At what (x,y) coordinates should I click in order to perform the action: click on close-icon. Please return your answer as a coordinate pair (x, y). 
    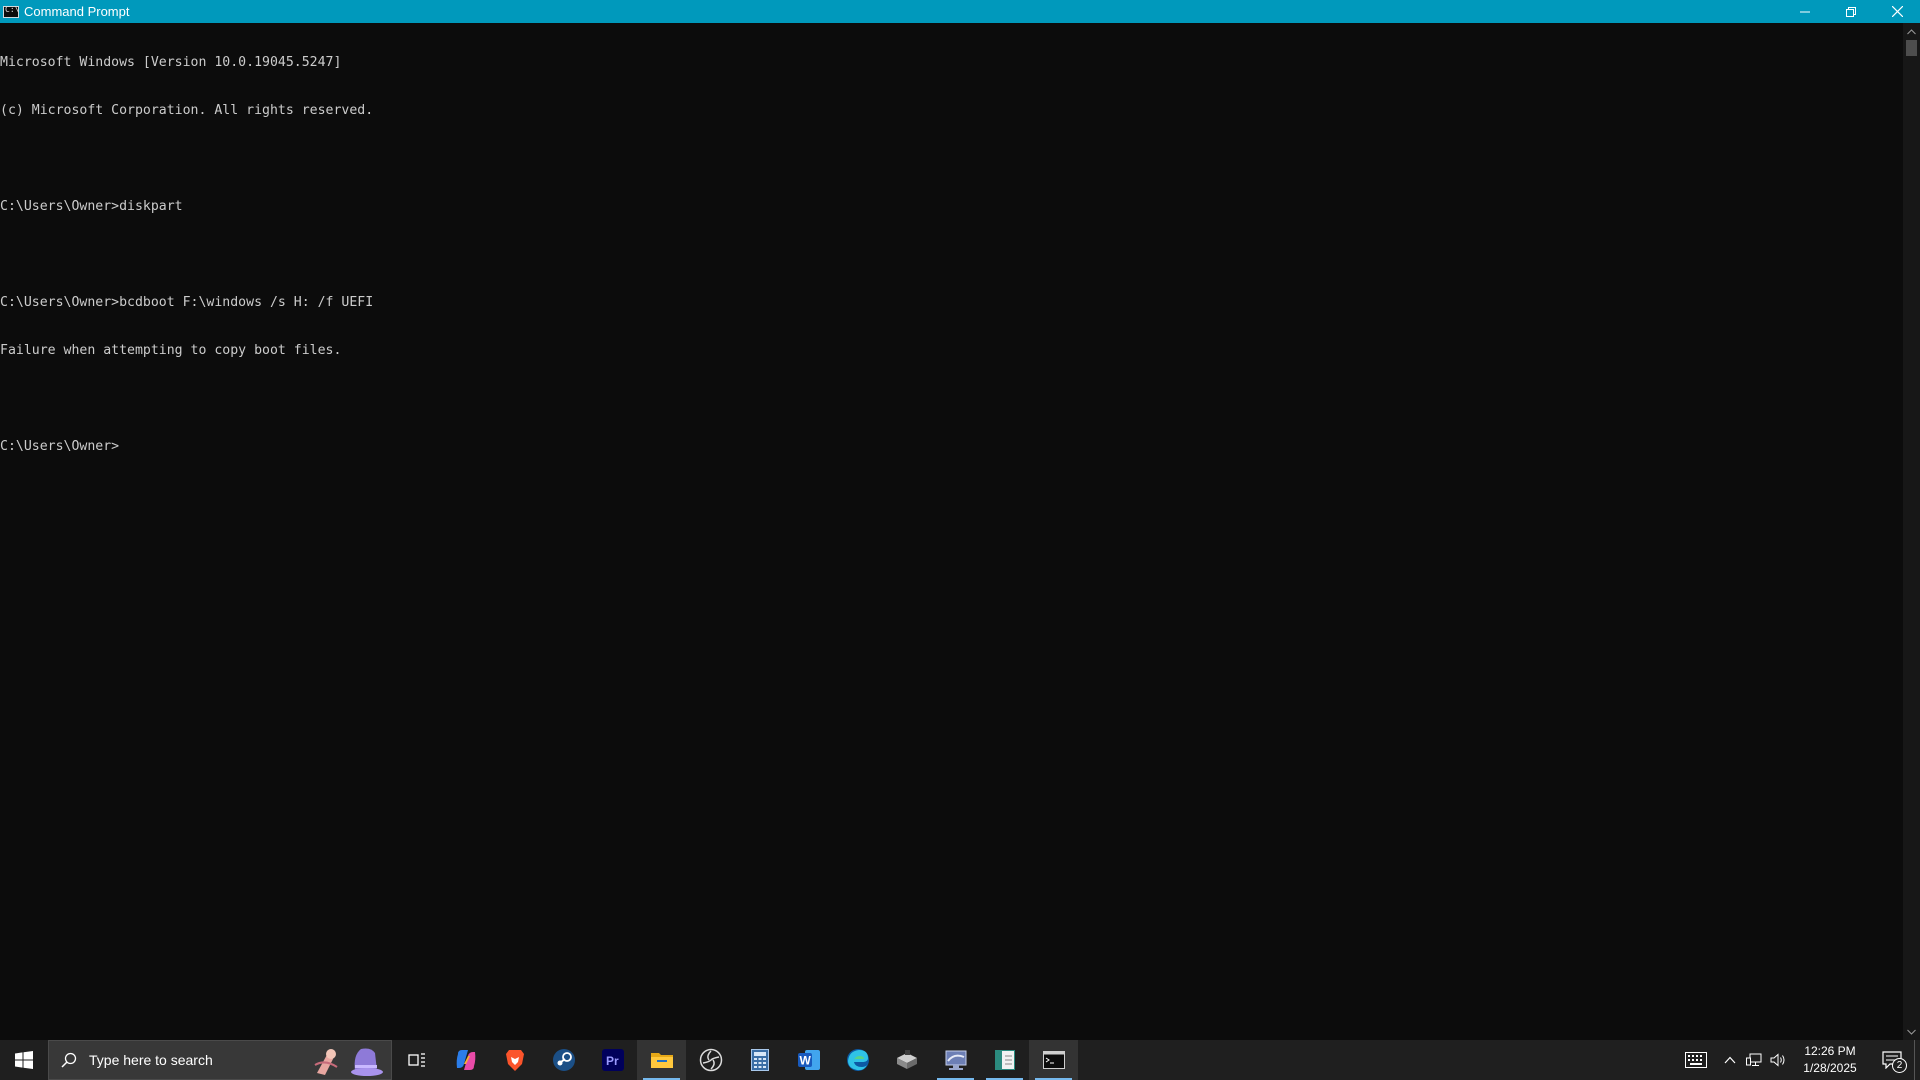
    Looking at the image, I should click on (1897, 11).